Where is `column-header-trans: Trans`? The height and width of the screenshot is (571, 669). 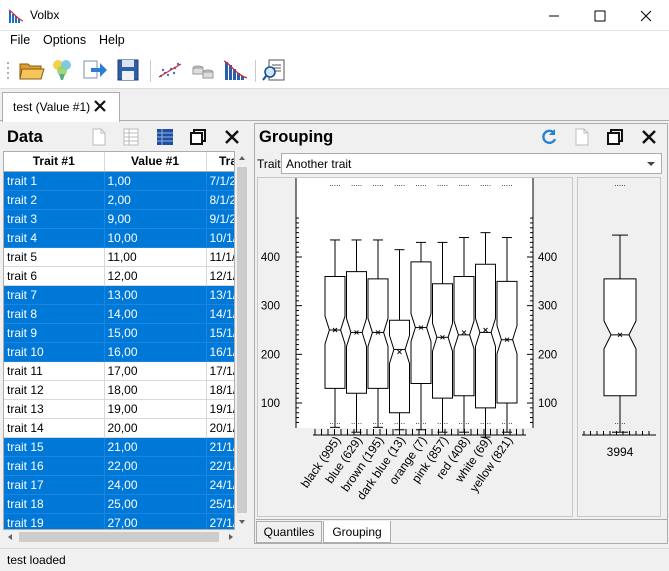
column-header-trans: Trans is located at coordinates (220, 162).